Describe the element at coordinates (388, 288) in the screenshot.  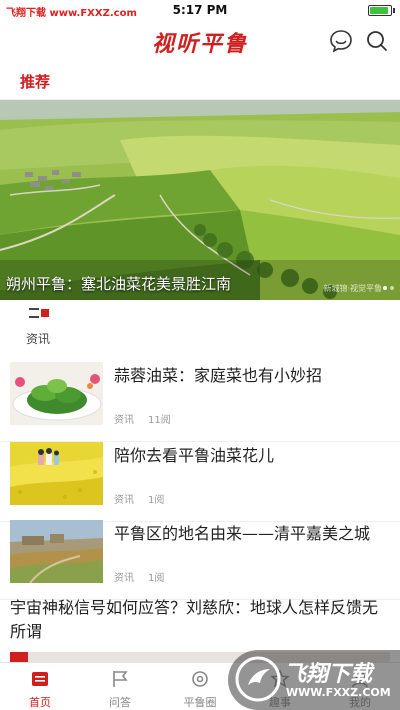
I see `banner-pagination` at that location.